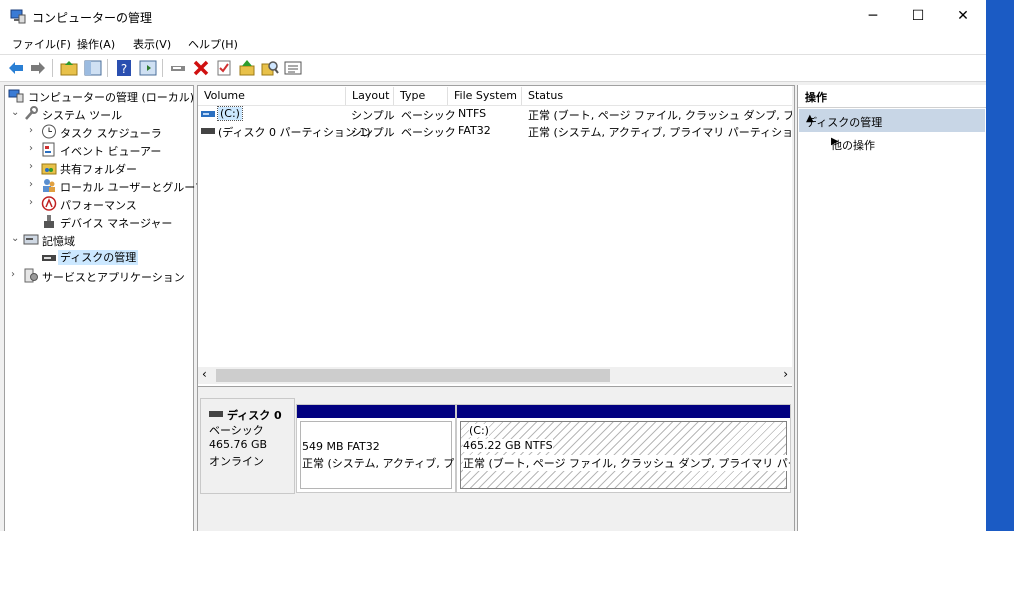 The width and height of the screenshot is (1014, 614). I want to click on menu-action: 操作(A), so click(96, 44).